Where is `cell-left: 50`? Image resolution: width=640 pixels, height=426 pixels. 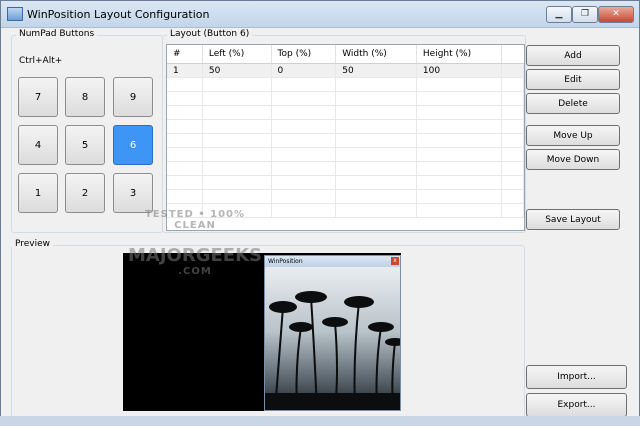 cell-left: 50 is located at coordinates (237, 70).